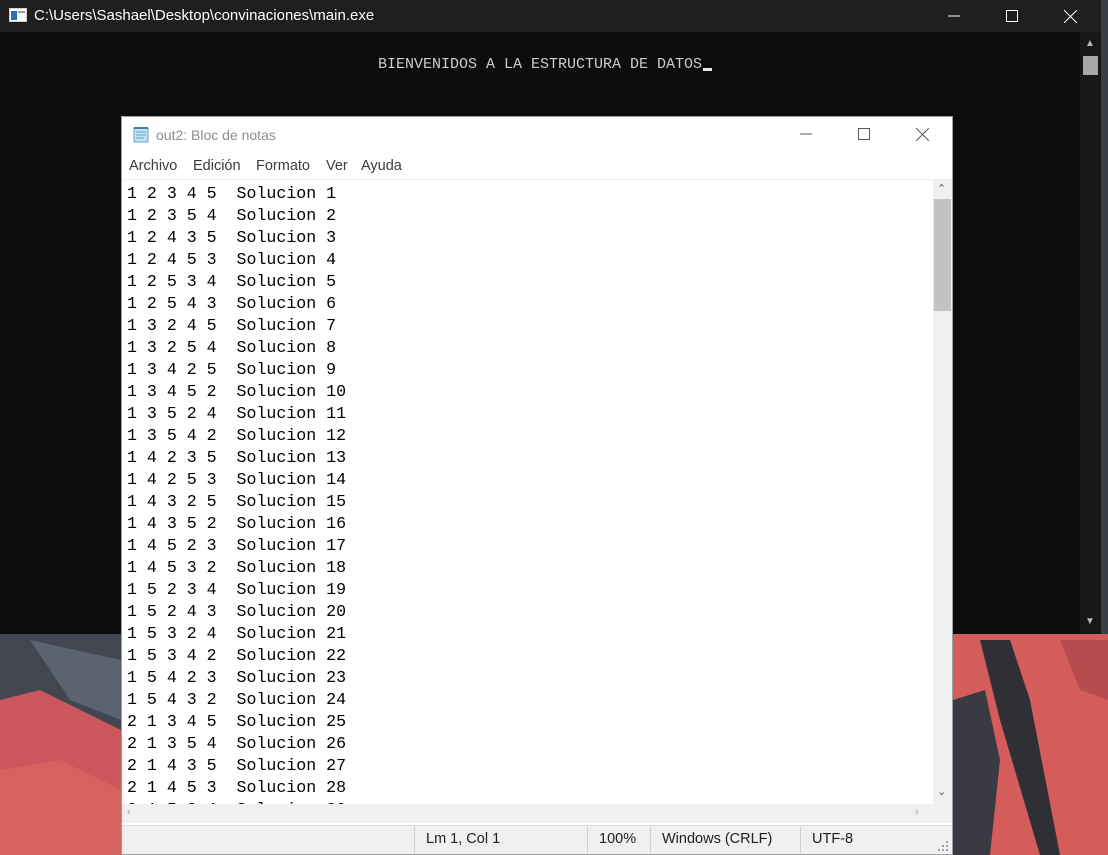 The image size is (1108, 855). I want to click on notepad-menubar: Archivo Edición Formato Ver Ayuda, so click(537, 166).